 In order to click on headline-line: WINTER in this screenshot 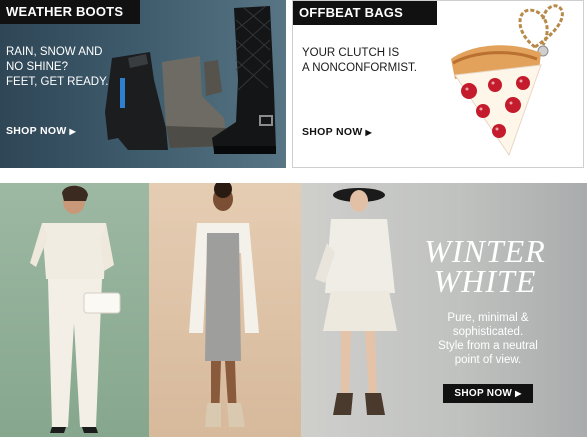, I will do `click(485, 251)`.